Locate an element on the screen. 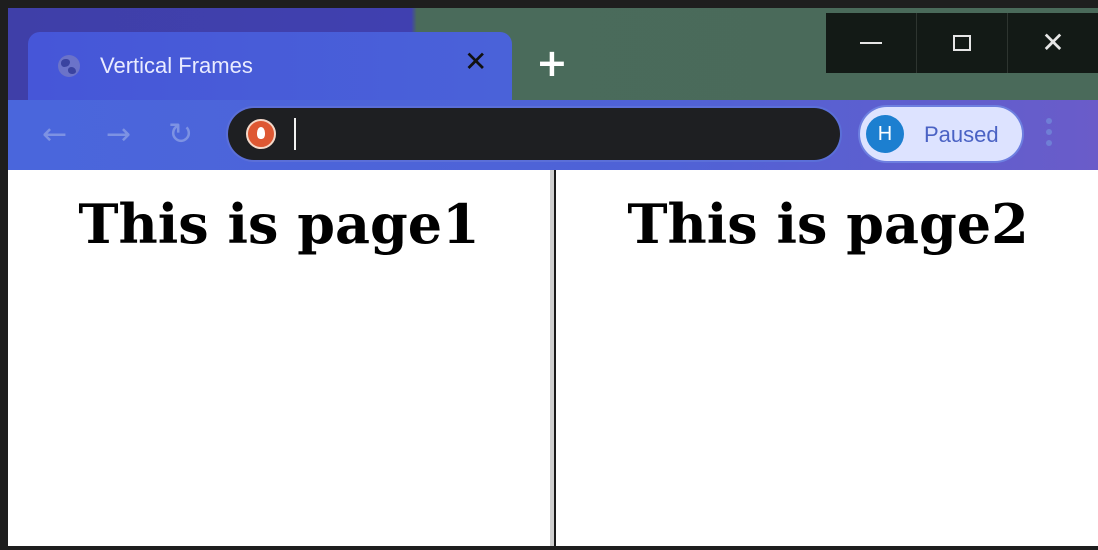  toolbar: ← → ↻ H Paused is located at coordinates (553, 135).